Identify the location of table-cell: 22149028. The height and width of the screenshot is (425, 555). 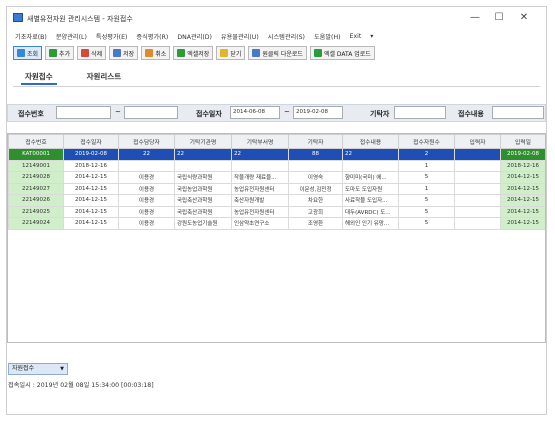
(36, 177).